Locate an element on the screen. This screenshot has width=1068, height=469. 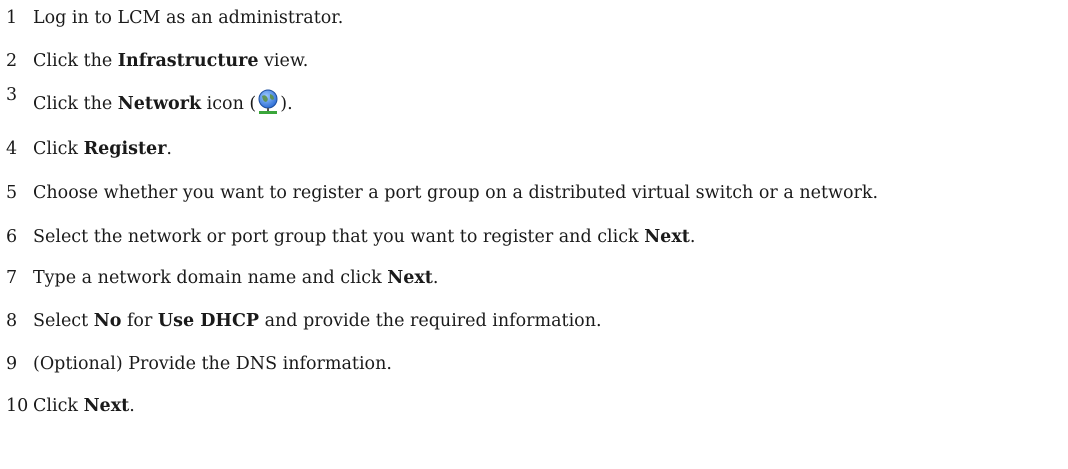
step-text-segment: Select is located at coordinates (63, 321).